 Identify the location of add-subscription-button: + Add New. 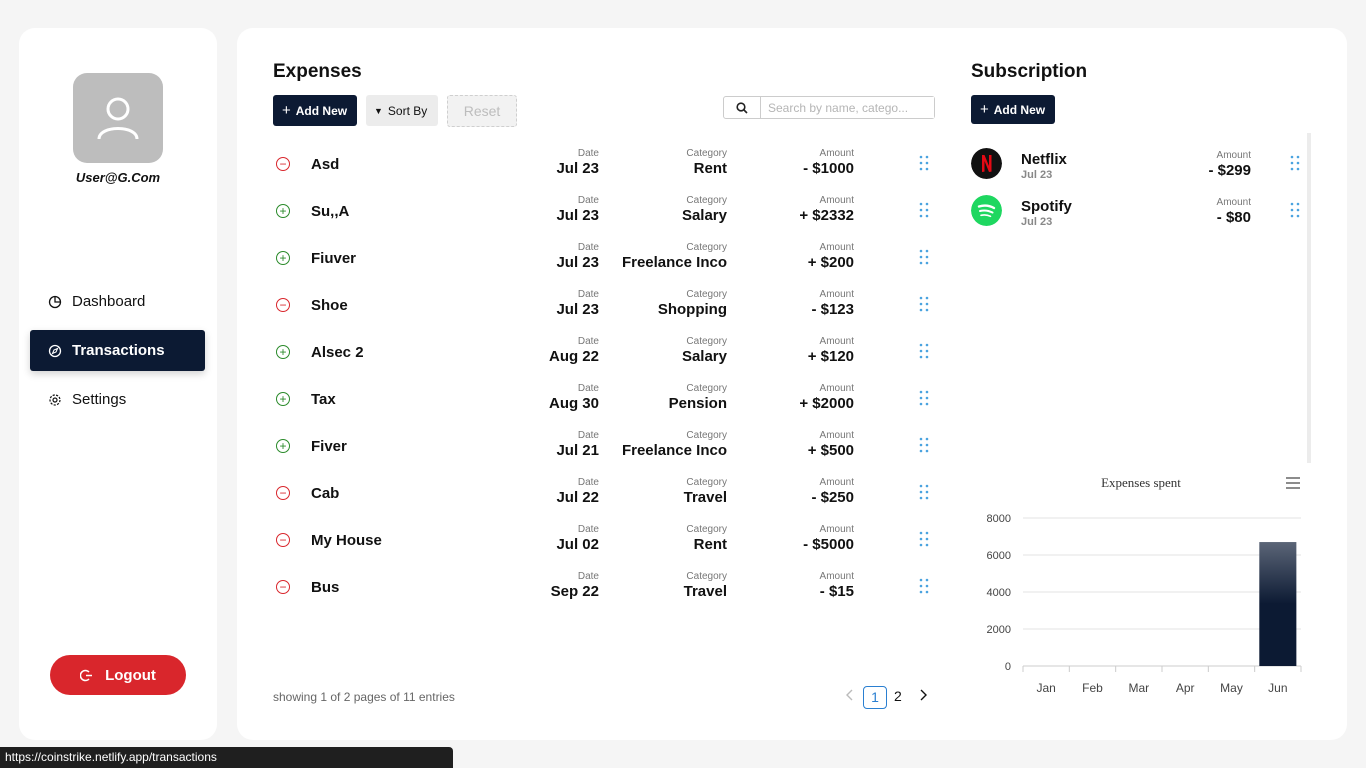
(1013, 109).